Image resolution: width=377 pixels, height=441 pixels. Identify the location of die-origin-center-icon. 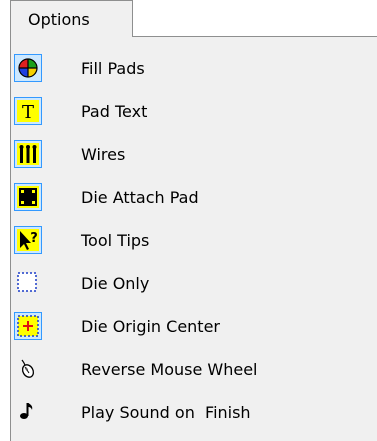
(28, 326).